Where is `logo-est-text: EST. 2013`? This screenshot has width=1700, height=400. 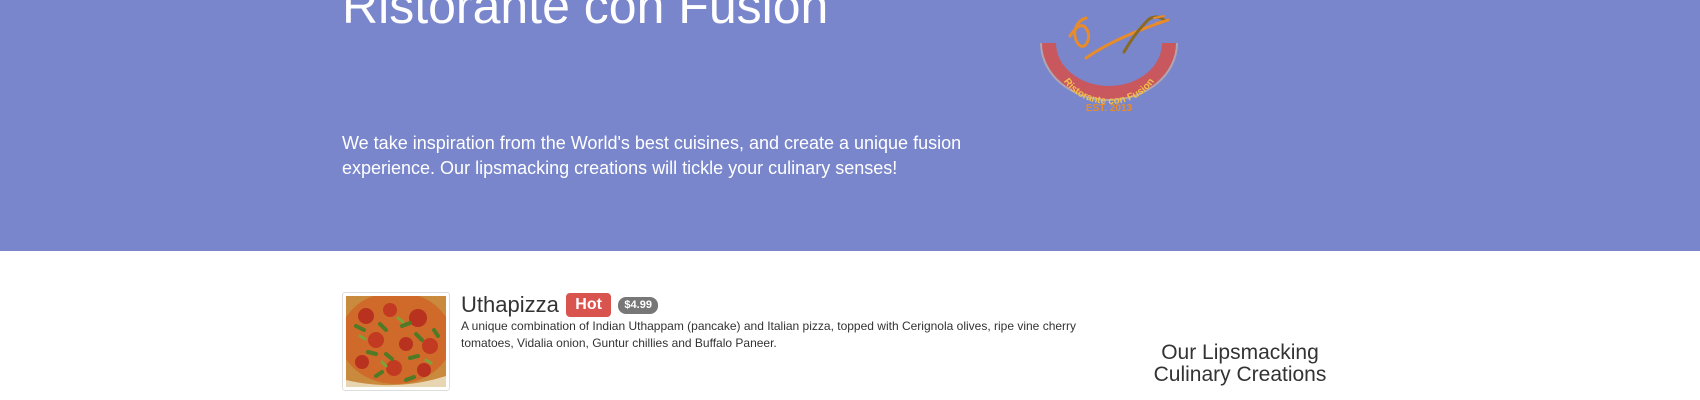 logo-est-text: EST. 2013 is located at coordinates (1109, 108).